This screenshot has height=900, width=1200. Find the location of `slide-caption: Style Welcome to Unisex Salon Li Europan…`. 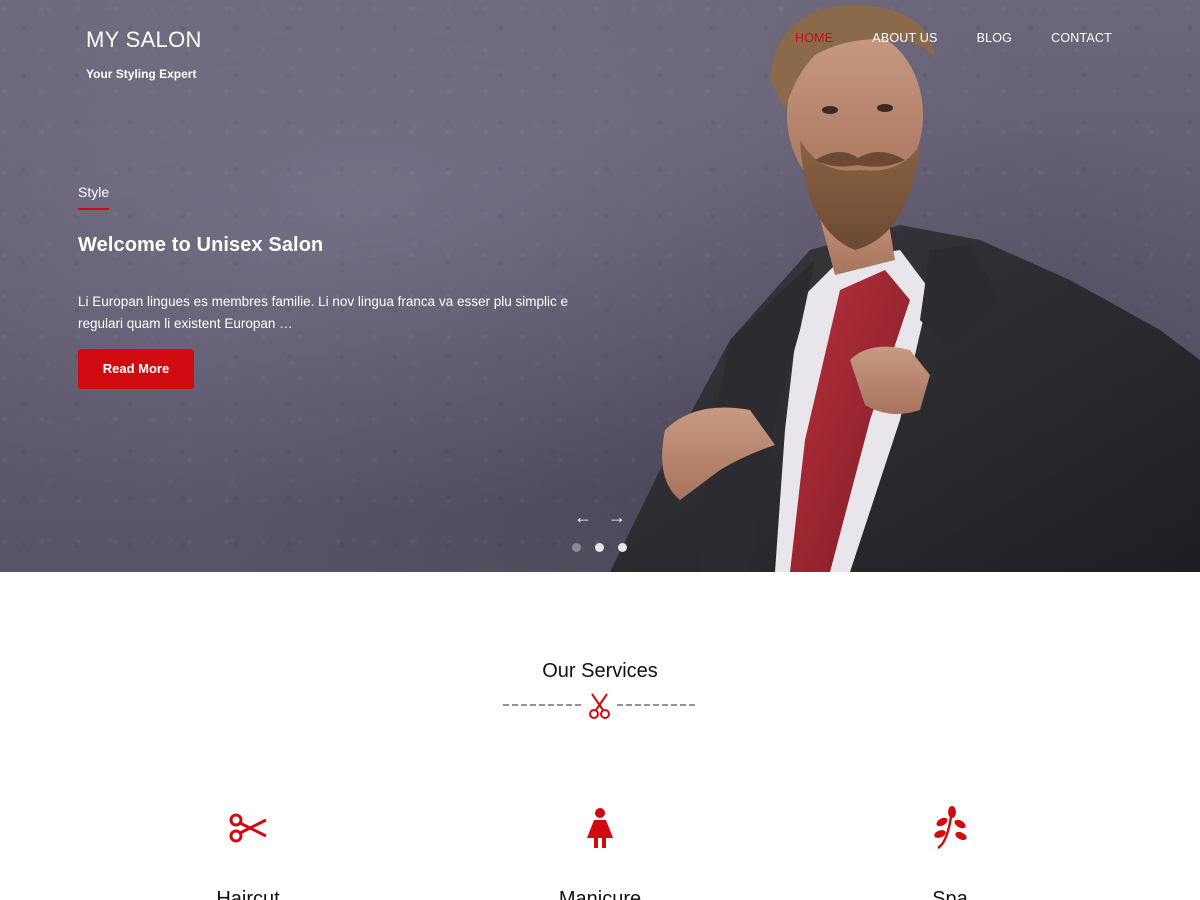

slide-caption: Style Welcome to Unisex Salon Li Europan… is located at coordinates (338, 286).